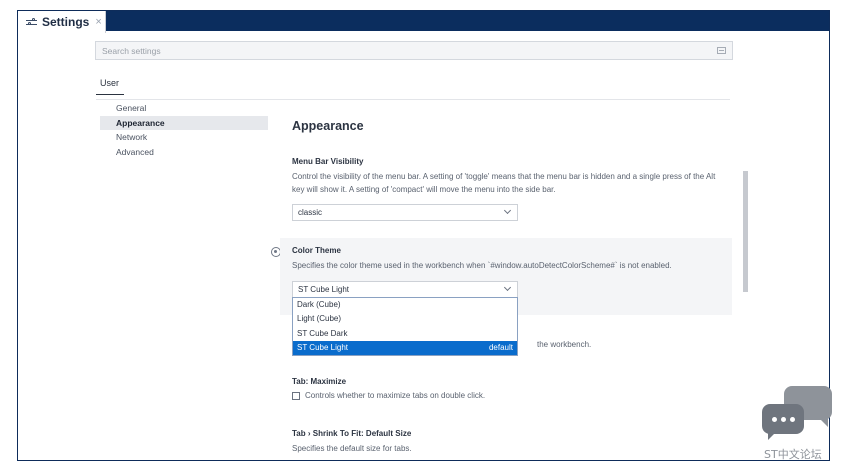 The image size is (842, 471). What do you see at coordinates (98, 22) in the screenshot?
I see `close-icon: ×` at bounding box center [98, 22].